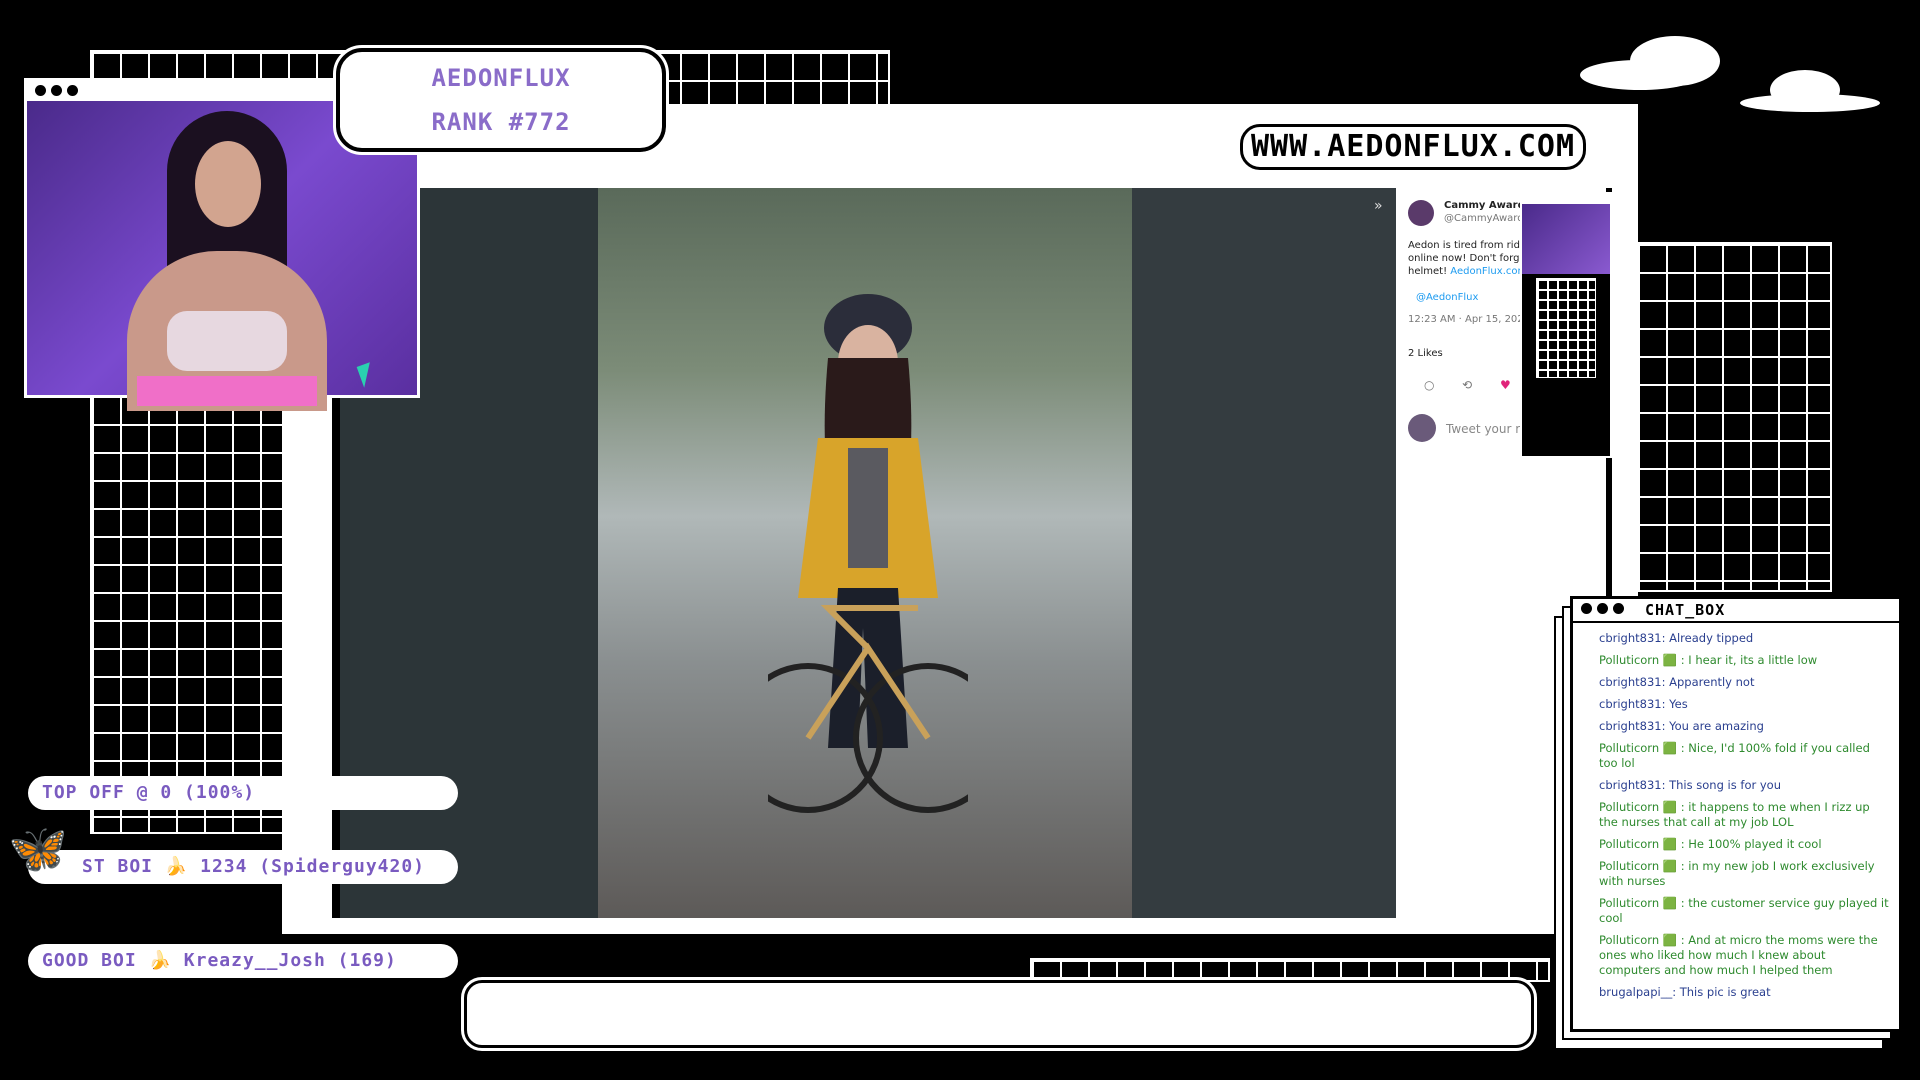 This screenshot has height=1080, width=1920. I want to click on chat-text: : You are amazing, so click(1712, 726).